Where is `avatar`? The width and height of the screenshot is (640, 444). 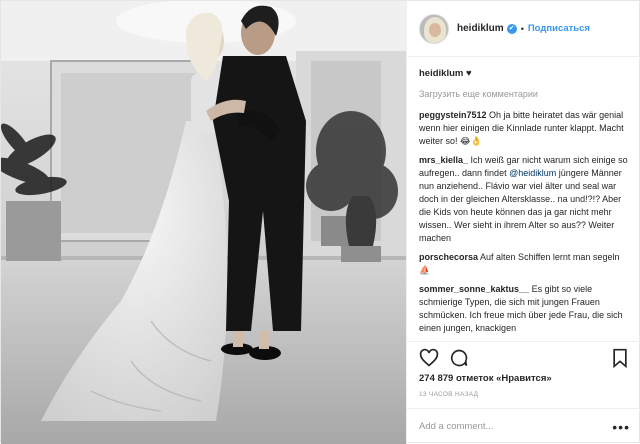 avatar is located at coordinates (434, 28).